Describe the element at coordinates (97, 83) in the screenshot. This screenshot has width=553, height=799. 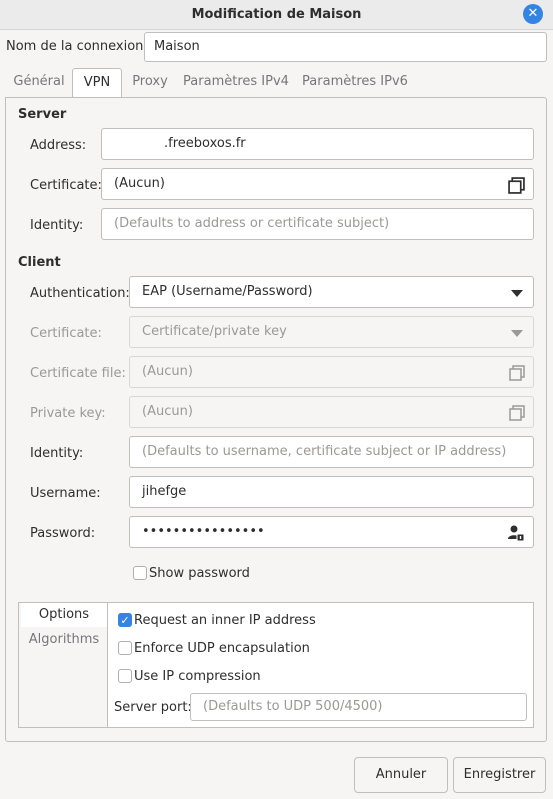
I see `tab-vpn: VPN` at that location.